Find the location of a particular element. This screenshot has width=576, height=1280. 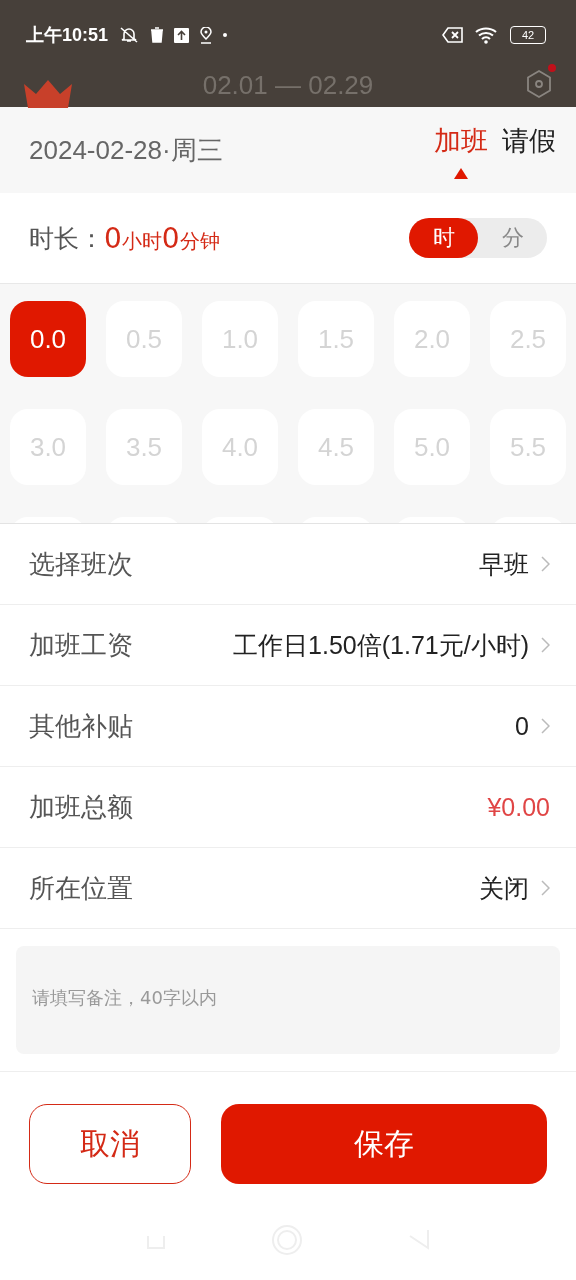

battery-icon: 42 is located at coordinates (528, 35).